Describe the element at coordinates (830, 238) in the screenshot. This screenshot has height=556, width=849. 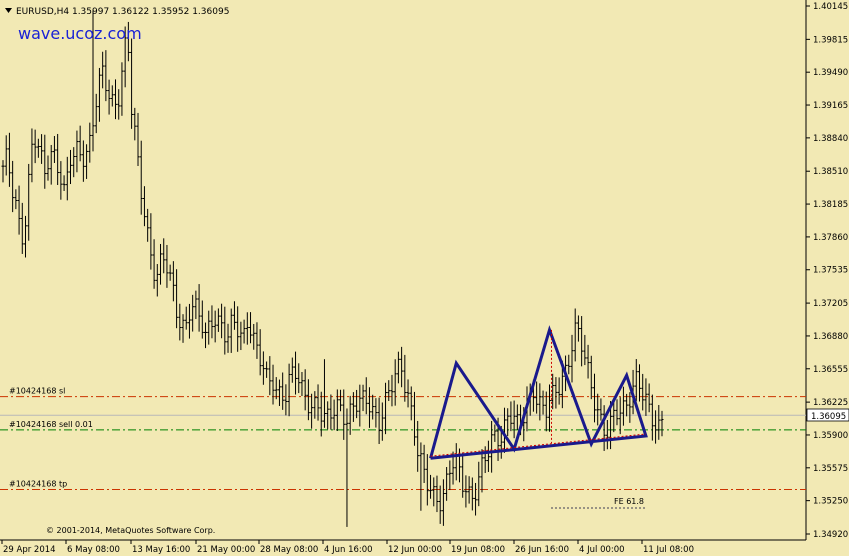
I see `y-tick-label: 1.37860` at that location.